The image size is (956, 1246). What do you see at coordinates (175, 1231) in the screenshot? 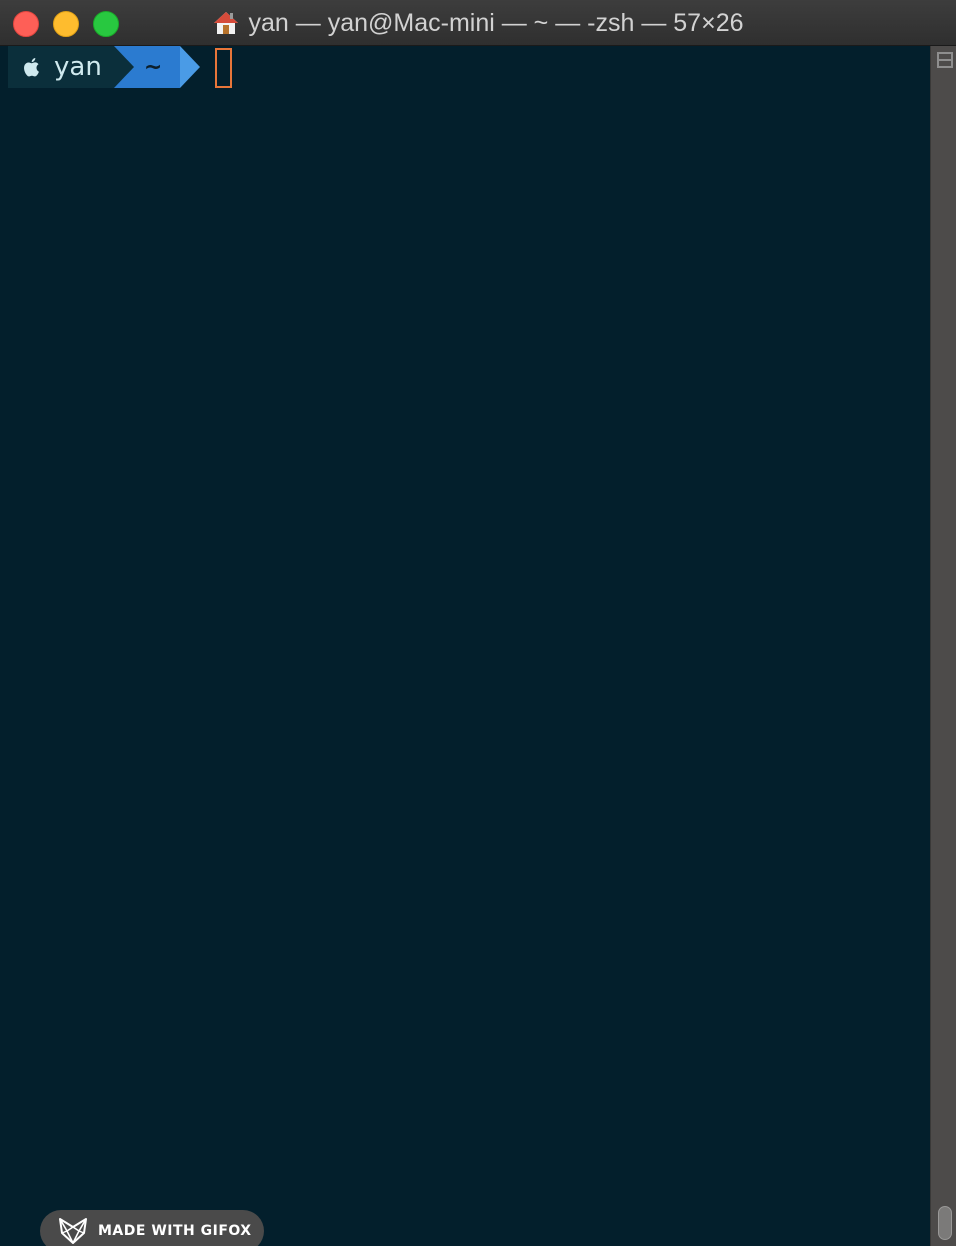
I see `badge-text: MADE WITH GIFOX` at bounding box center [175, 1231].